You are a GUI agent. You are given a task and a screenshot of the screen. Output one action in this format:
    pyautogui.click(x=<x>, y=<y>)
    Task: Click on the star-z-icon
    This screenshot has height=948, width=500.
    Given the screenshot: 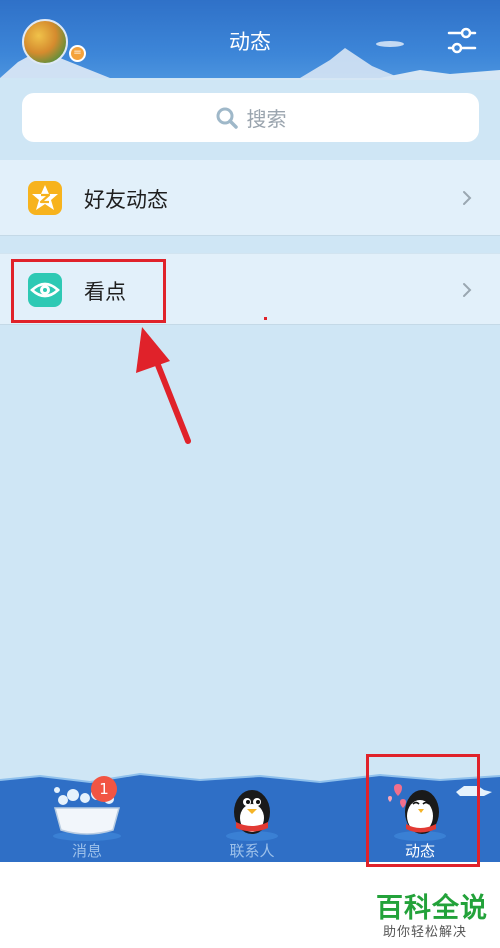 What is the action you would take?
    pyautogui.click(x=45, y=198)
    